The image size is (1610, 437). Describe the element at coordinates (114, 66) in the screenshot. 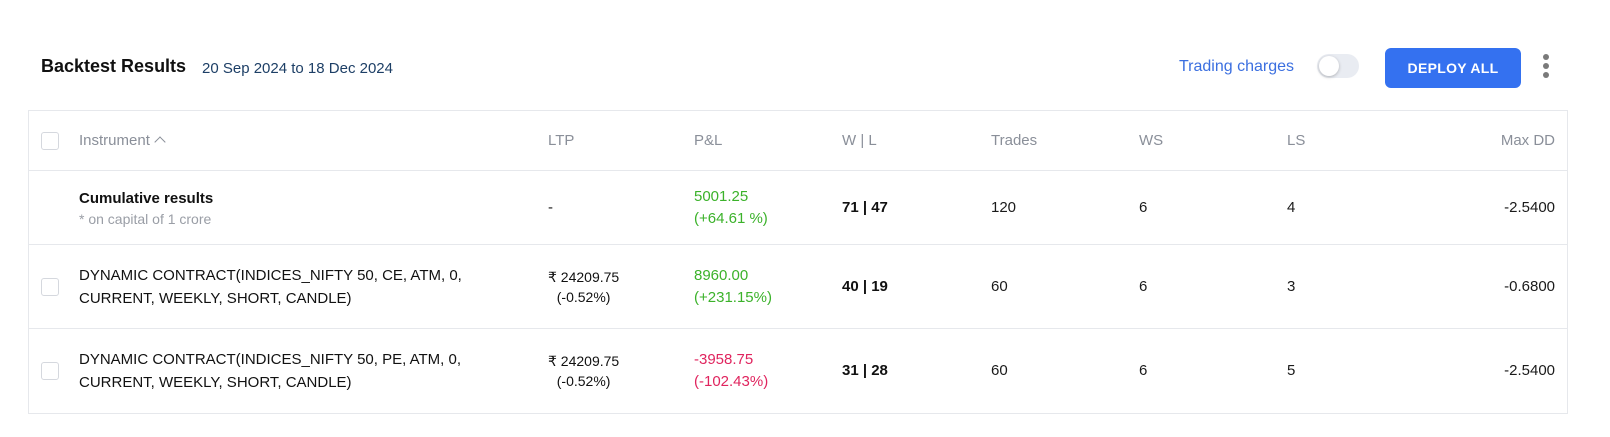

I see `page-title: Backtest Results` at that location.